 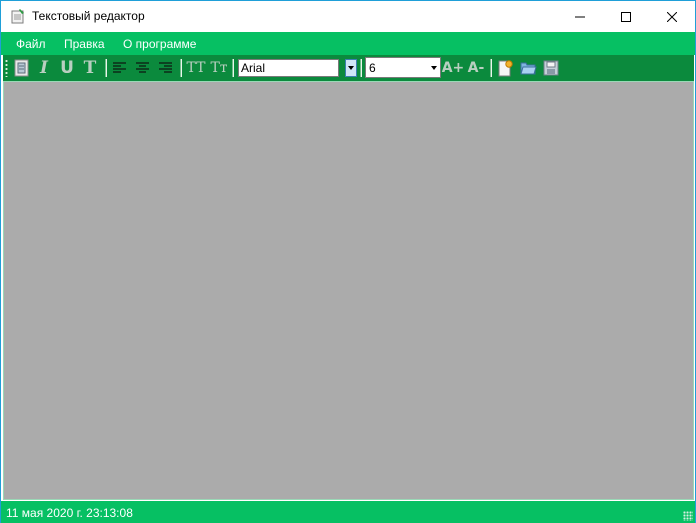 I want to click on menu-edit: Правка, so click(x=84, y=44).